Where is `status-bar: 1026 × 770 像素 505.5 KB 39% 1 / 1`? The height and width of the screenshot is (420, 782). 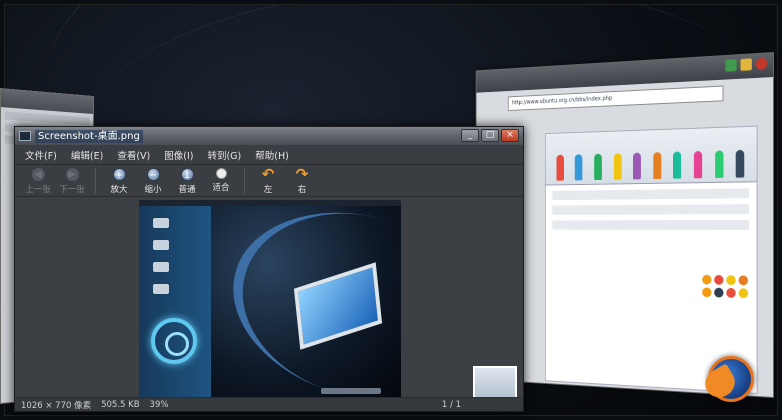
status-bar: 1026 × 770 像素 505.5 KB 39% 1 / 1 is located at coordinates (269, 404).